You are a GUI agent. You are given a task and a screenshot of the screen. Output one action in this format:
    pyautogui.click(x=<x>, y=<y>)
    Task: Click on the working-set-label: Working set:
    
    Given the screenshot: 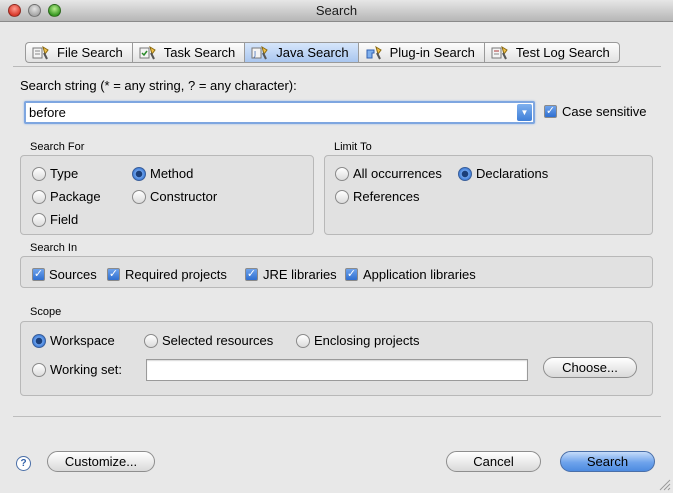 What is the action you would take?
    pyautogui.click(x=86, y=369)
    